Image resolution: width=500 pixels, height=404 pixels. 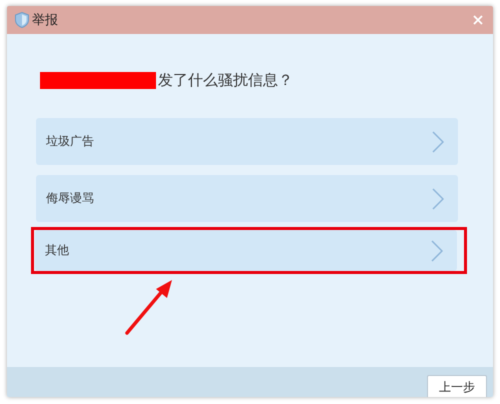 I want to click on window-title: 举报, so click(x=45, y=20).